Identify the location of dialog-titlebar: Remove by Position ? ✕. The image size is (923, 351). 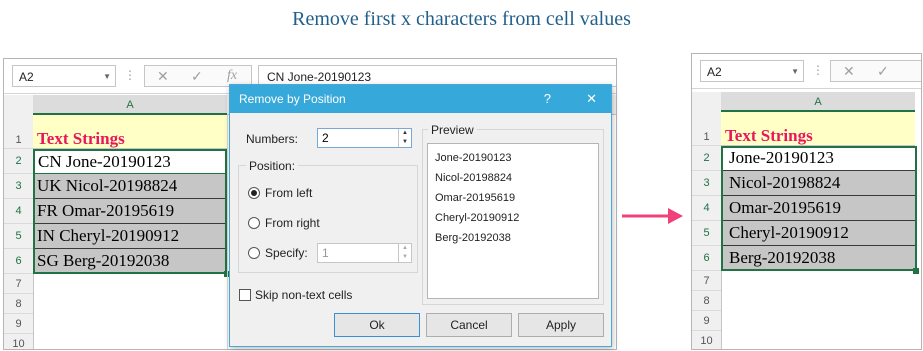
(420, 99).